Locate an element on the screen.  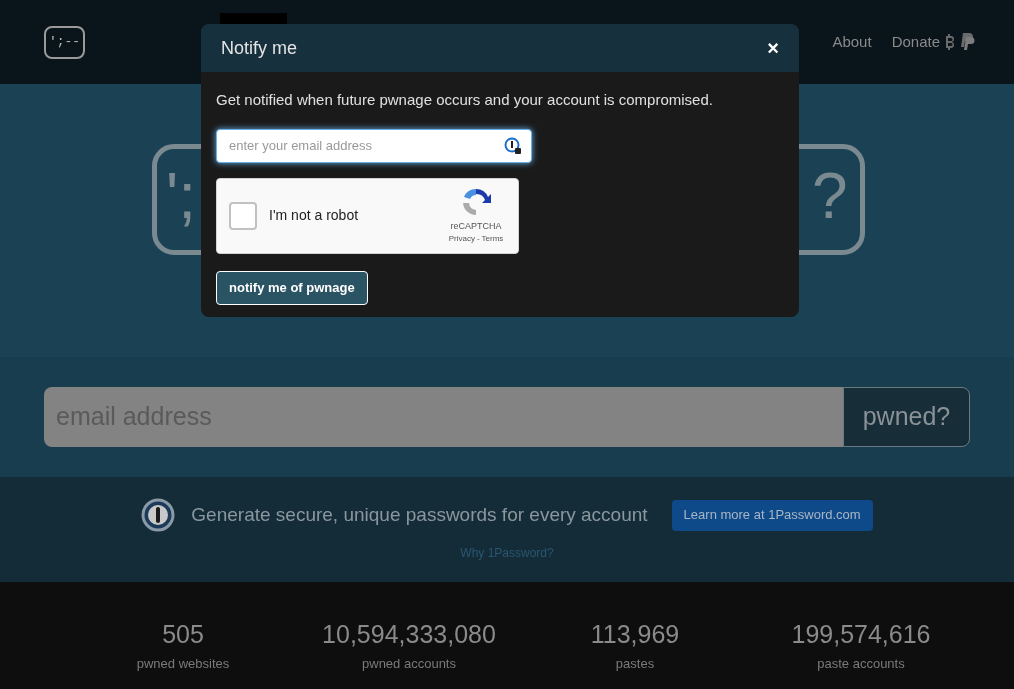
stat-value: 199,574,616 is located at coordinates (861, 634).